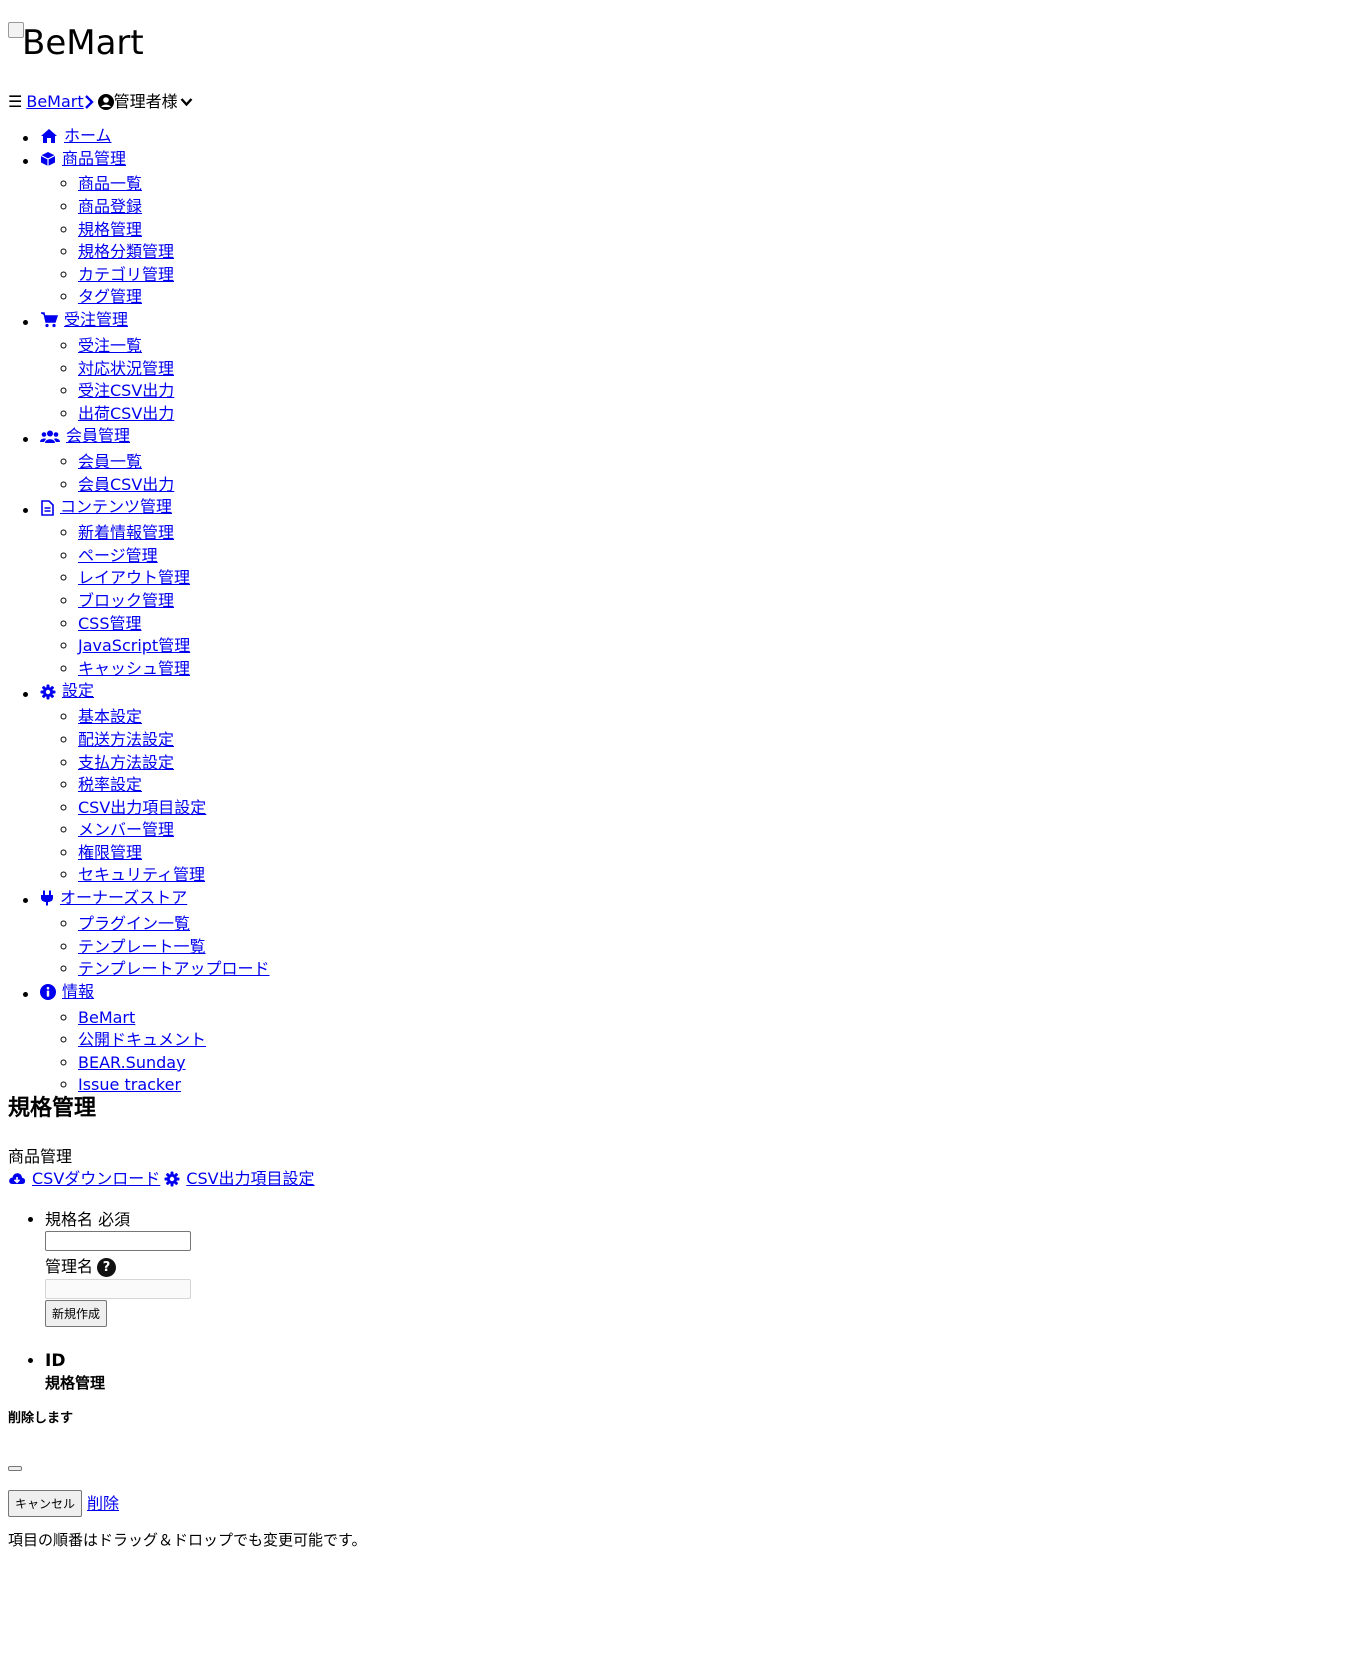 This screenshot has height=1662, width=1365. Describe the element at coordinates (110, 623) in the screenshot. I see `nav-item-css: CSS管理` at that location.